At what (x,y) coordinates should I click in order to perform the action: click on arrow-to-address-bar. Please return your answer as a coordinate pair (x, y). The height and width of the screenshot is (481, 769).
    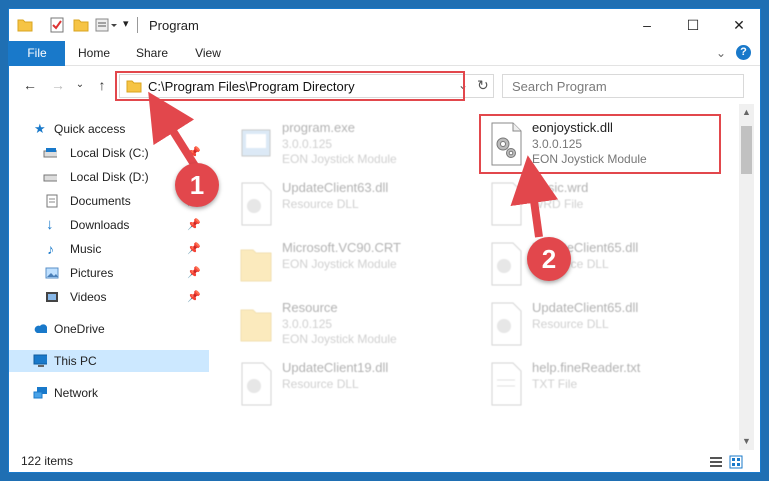
    Looking at the image, I should click on (174, 131).